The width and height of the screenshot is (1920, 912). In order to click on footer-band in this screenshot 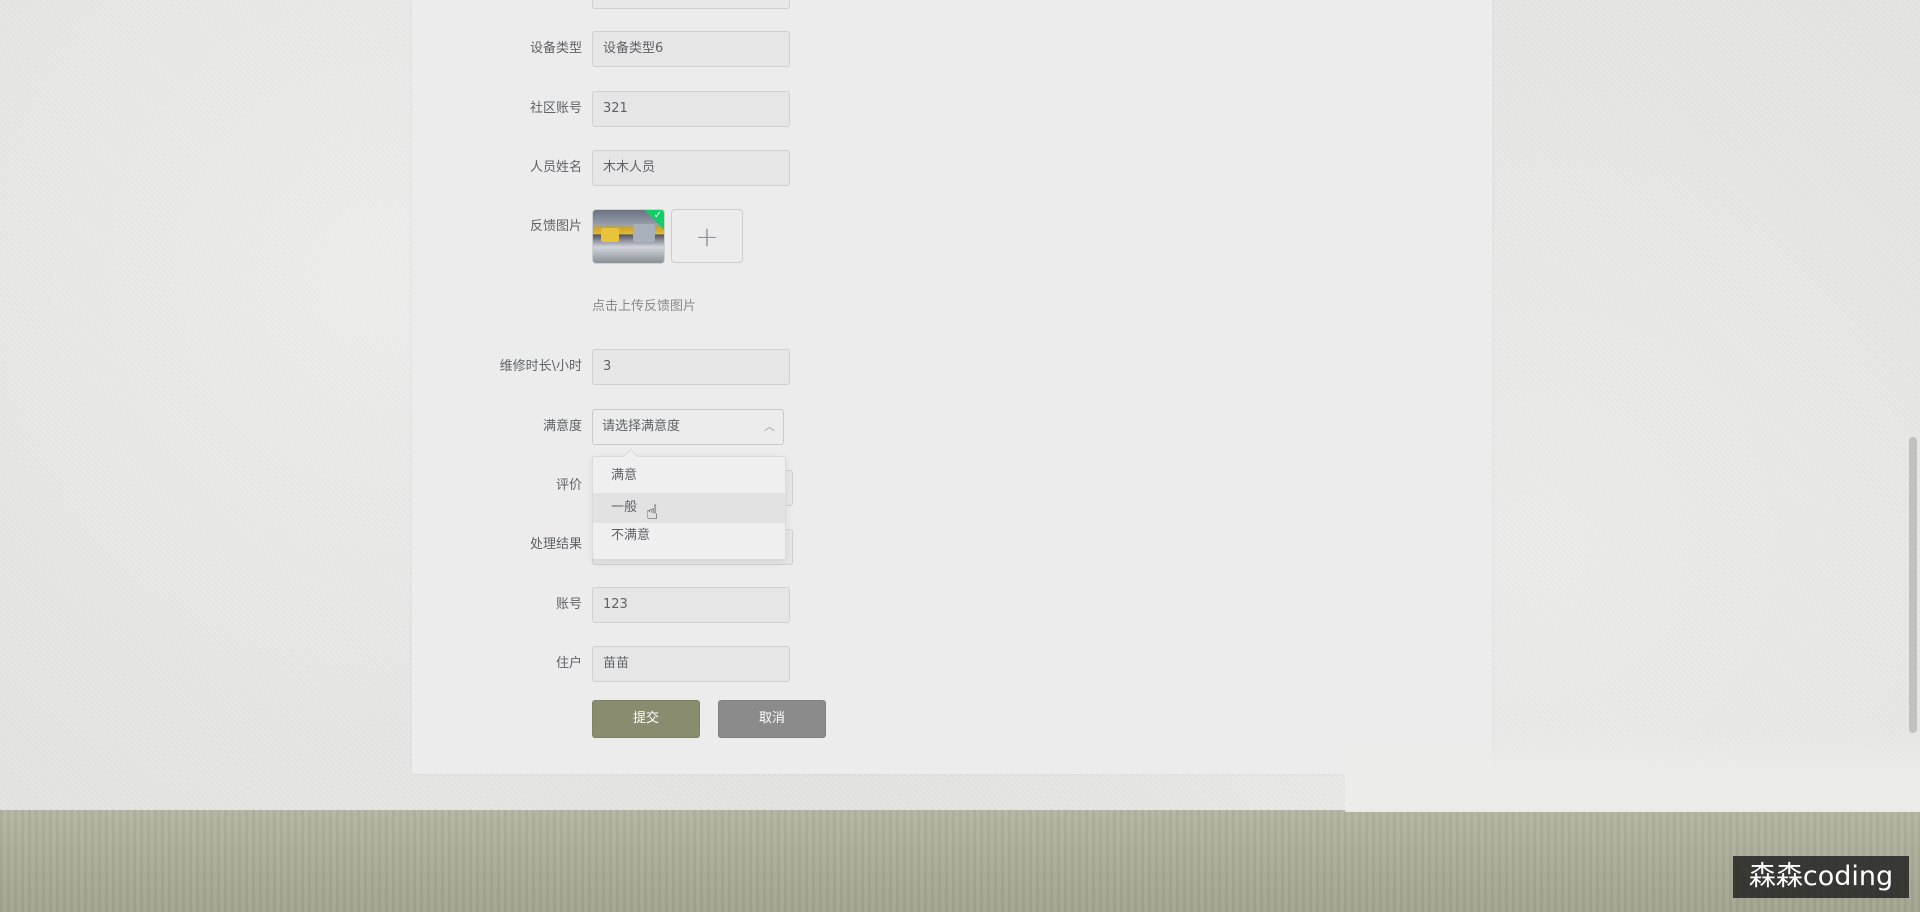, I will do `click(960, 861)`.